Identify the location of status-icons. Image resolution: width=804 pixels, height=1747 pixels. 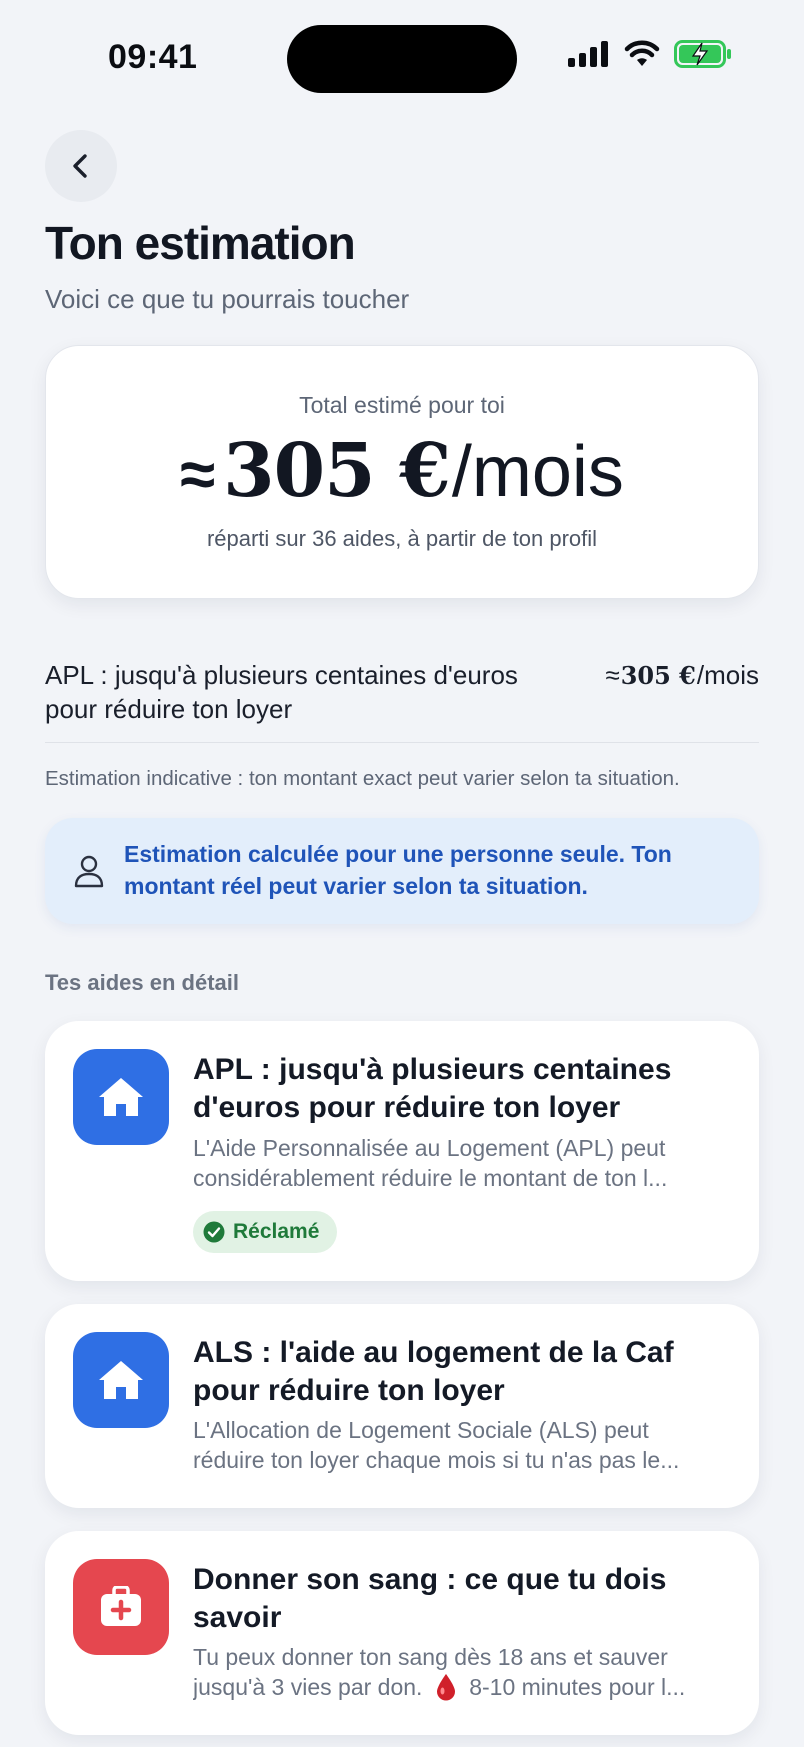
(650, 54).